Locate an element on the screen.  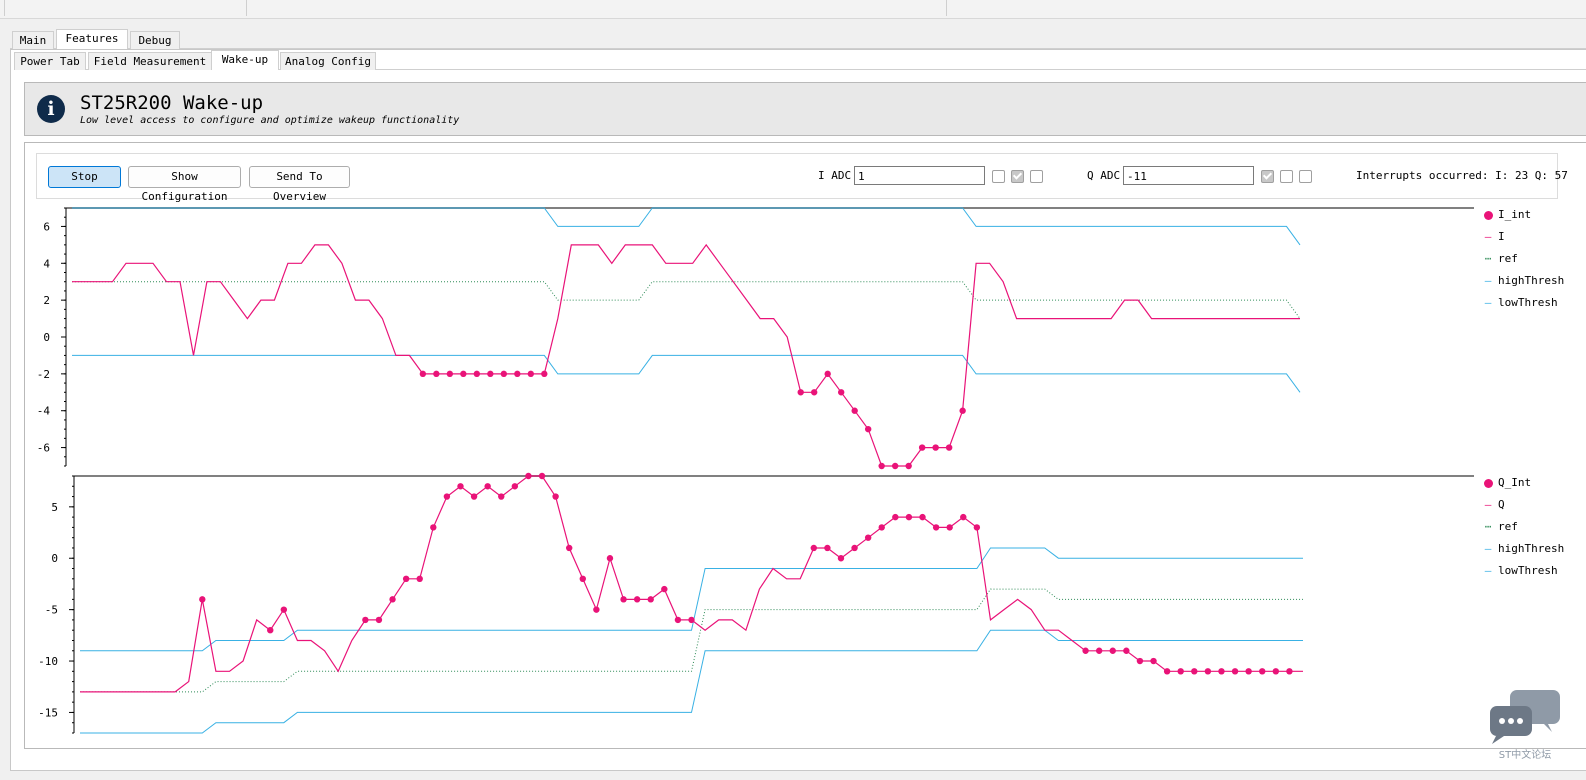
q-y-tick-label: -10 is located at coordinates (48, 661).